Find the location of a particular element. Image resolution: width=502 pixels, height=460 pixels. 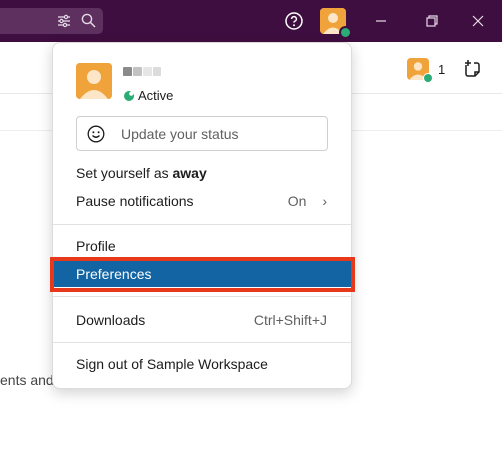

menu-avatar-image is located at coordinates (94, 81).